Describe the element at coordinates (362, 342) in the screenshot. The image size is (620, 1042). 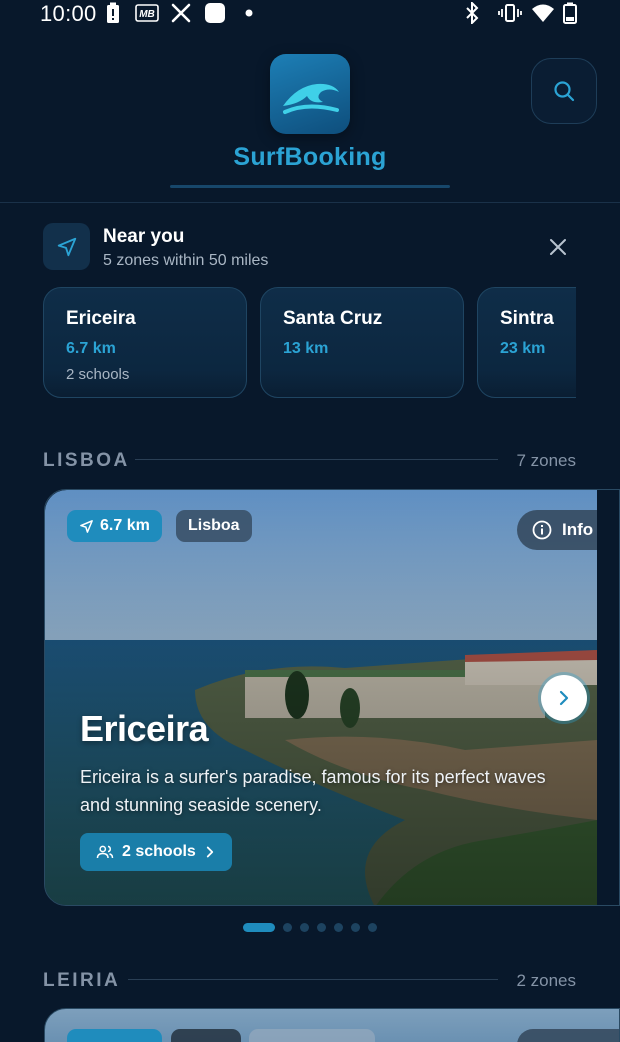
I see `zone-card-santa-cruz: Santa Cruz 13 km` at that location.